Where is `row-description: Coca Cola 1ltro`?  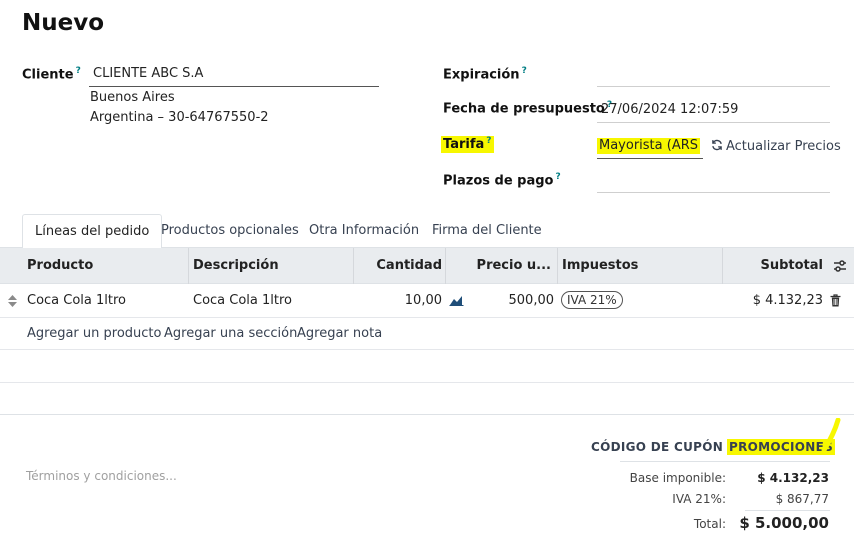 row-description: Coca Cola 1ltro is located at coordinates (242, 300).